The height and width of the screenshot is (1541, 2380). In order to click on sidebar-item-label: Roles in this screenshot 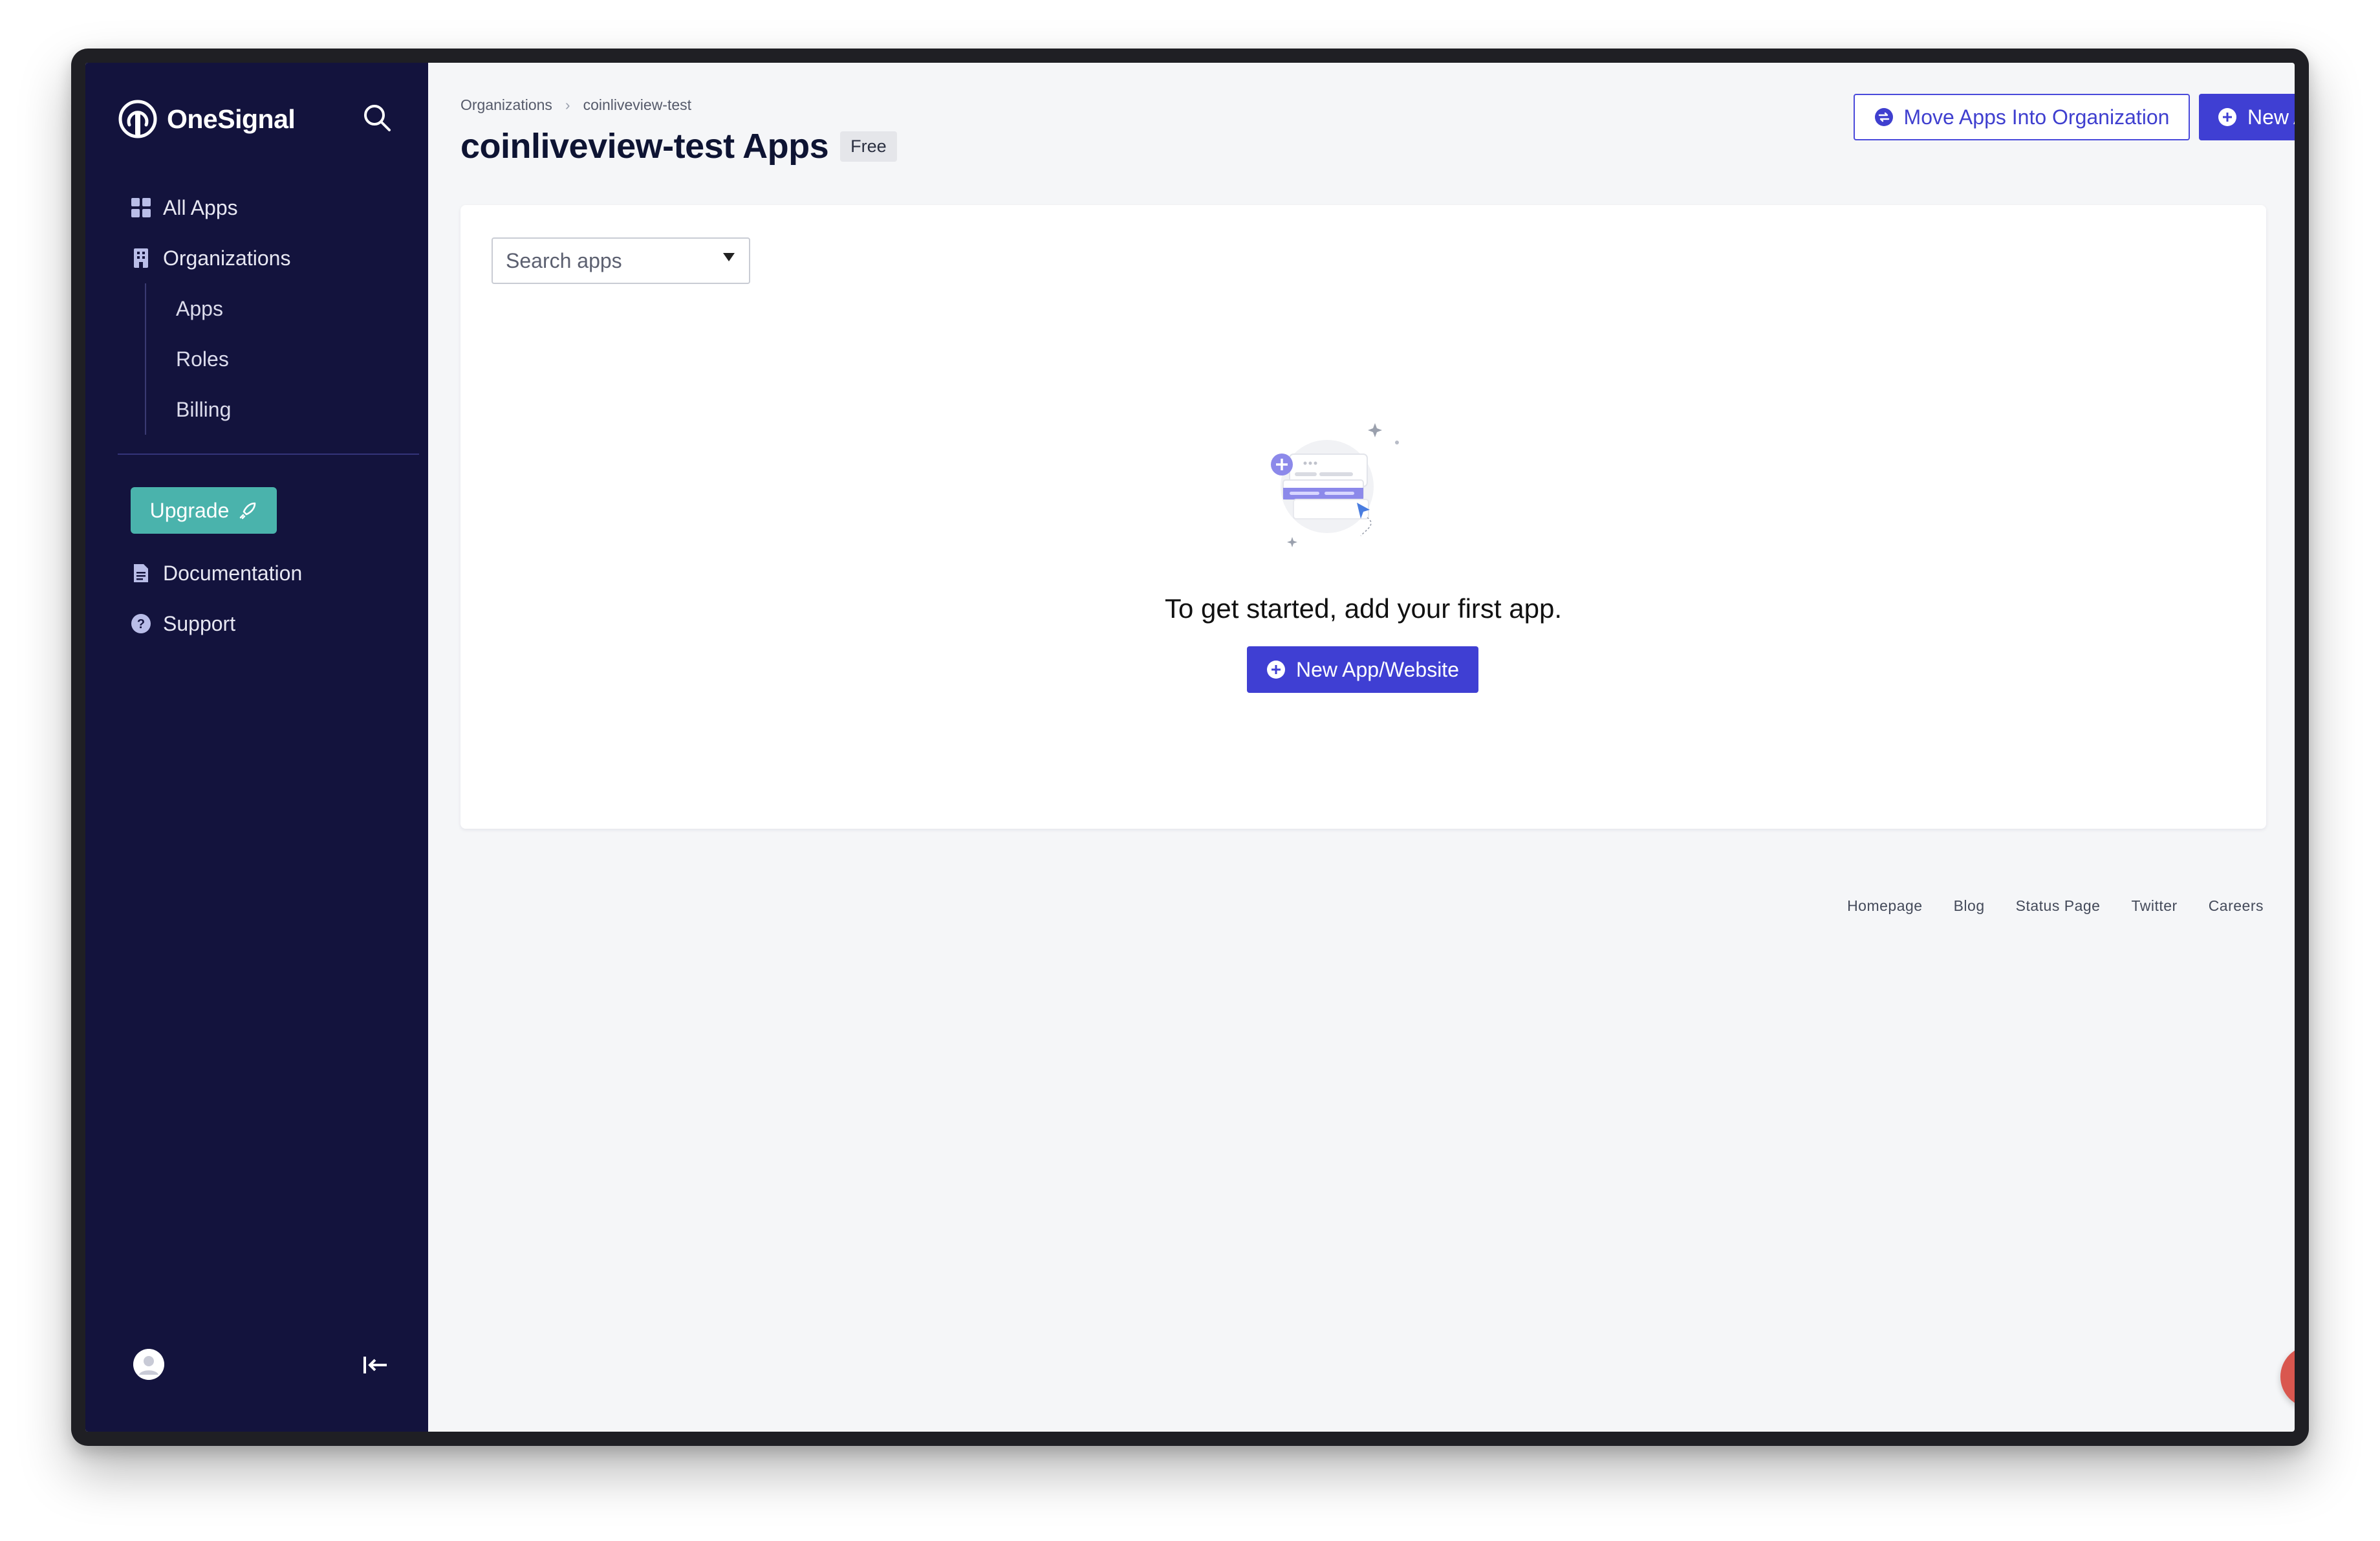, I will do `click(203, 359)`.